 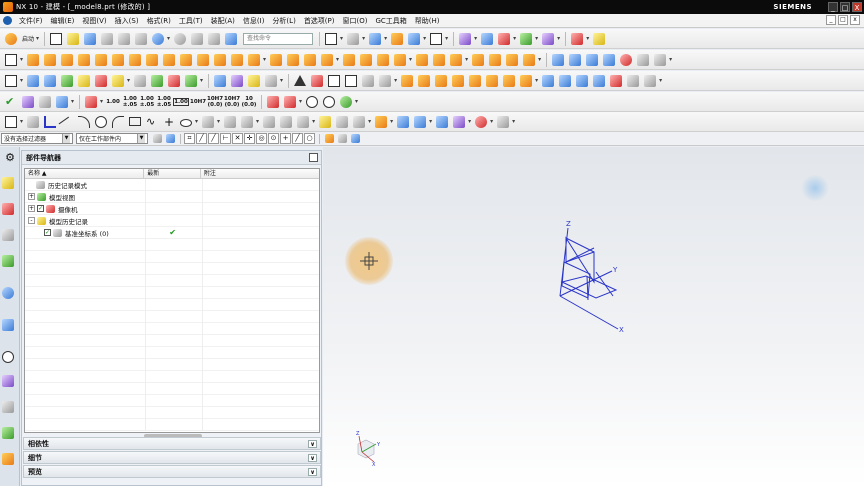 What do you see at coordinates (374, 465) in the screenshot?
I see `triad-x-label: X` at bounding box center [374, 465].